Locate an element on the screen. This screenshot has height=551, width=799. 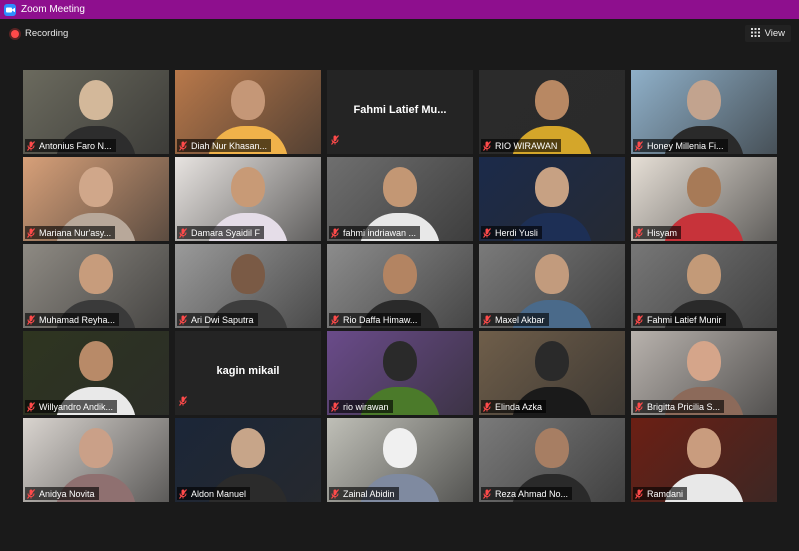
participant-tile: Hisyam is located at coordinates (704, 199).